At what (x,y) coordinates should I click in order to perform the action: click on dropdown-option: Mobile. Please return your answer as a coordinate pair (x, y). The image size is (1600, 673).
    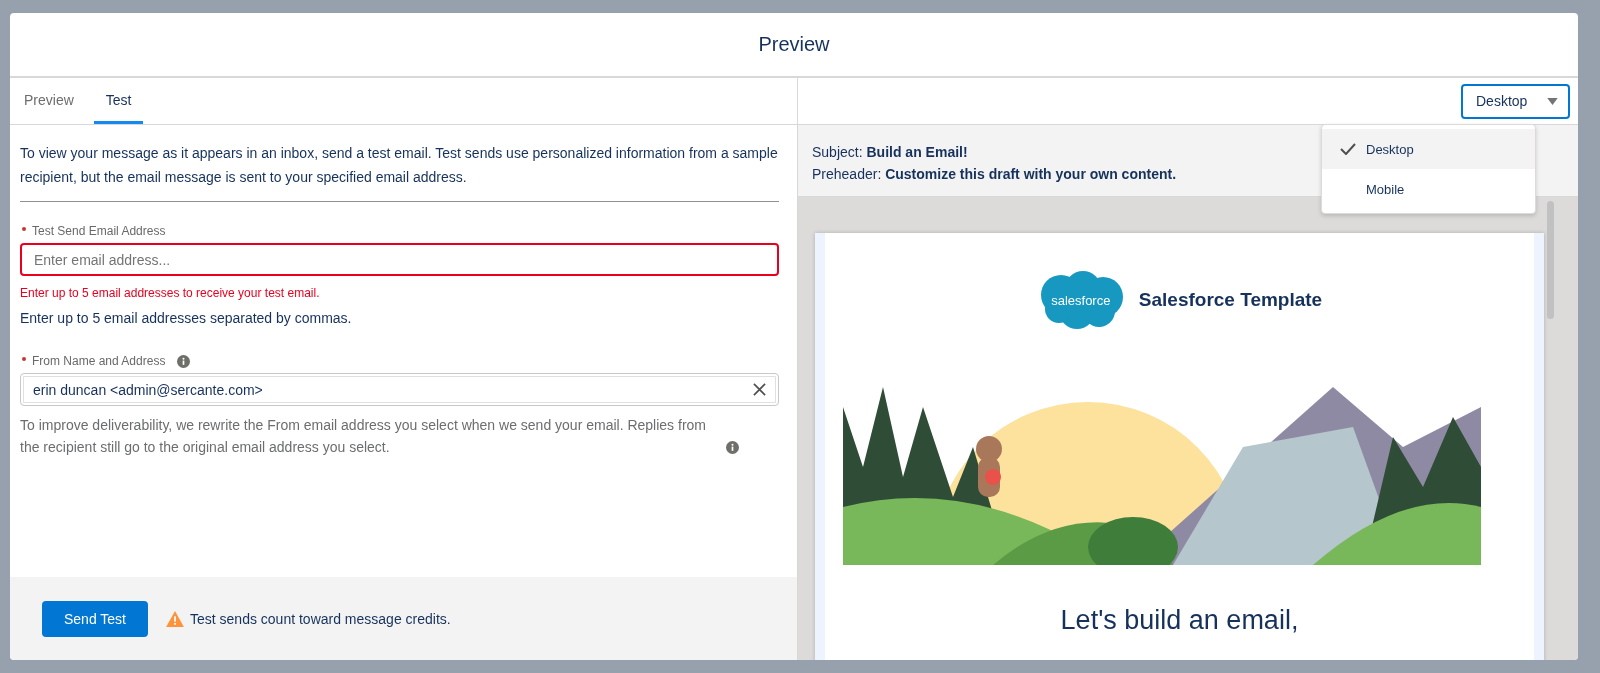
    Looking at the image, I should click on (1428, 189).